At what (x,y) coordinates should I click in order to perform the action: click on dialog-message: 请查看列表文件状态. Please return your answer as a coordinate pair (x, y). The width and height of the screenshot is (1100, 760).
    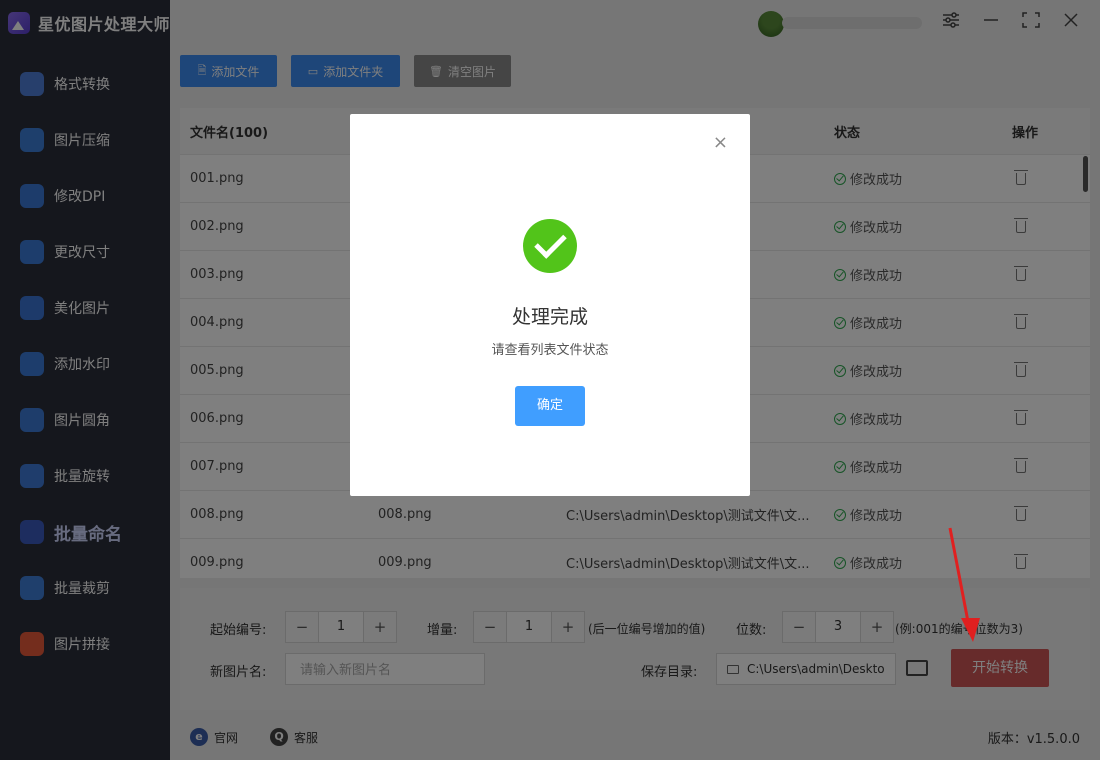
    Looking at the image, I should click on (550, 350).